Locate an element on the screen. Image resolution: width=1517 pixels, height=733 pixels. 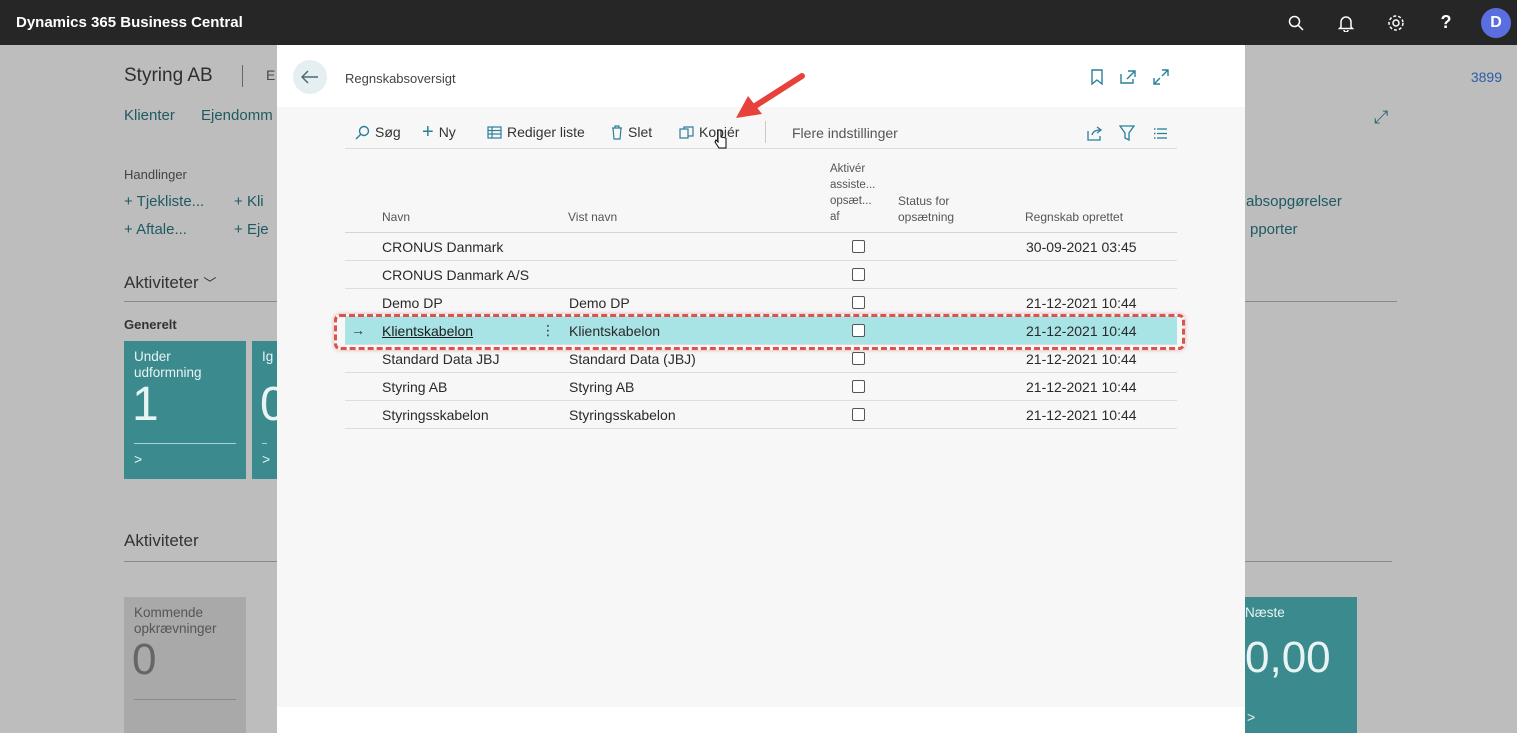
back-button is located at coordinates (310, 77).